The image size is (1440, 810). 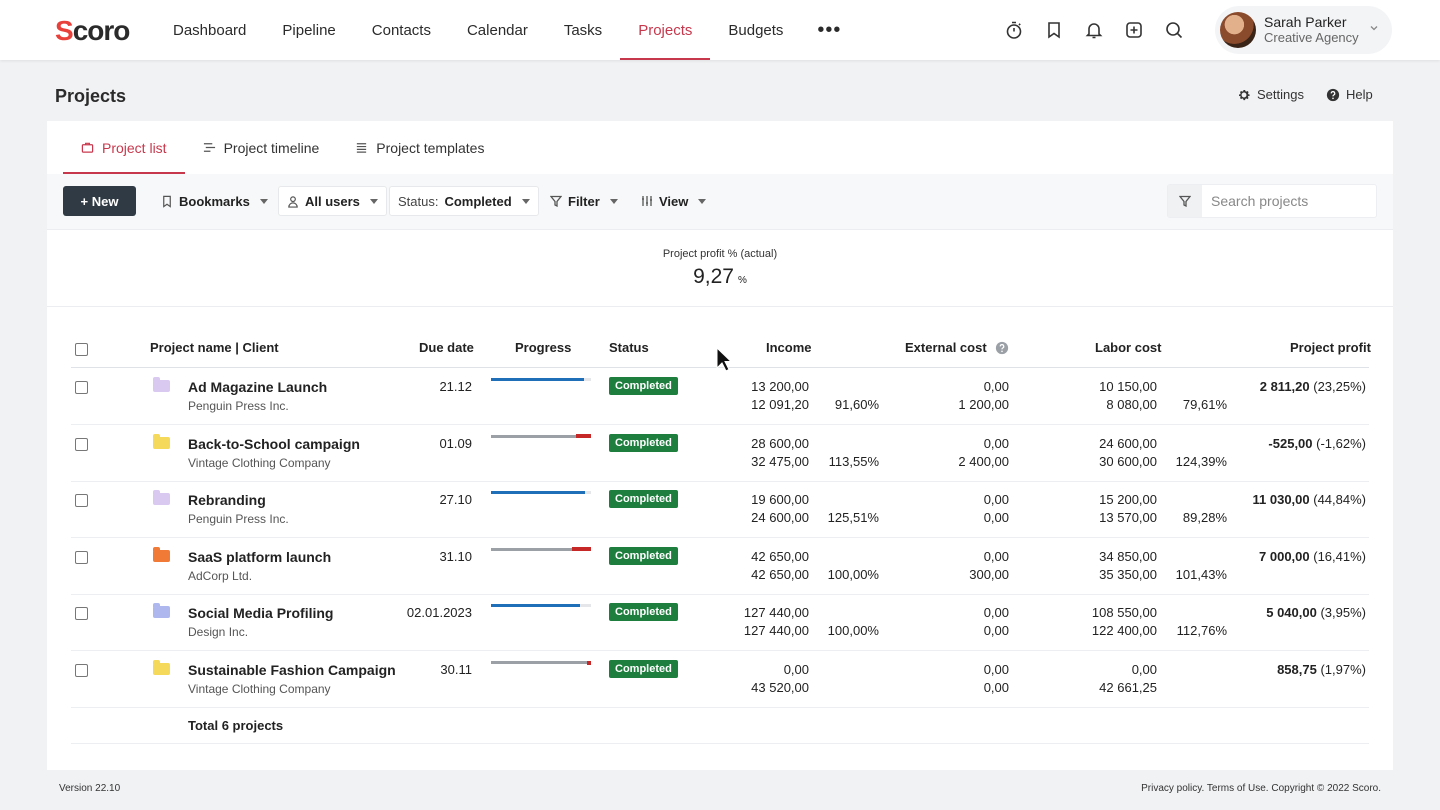 What do you see at coordinates (446, 347) in the screenshot?
I see `col-due-date: Due date` at bounding box center [446, 347].